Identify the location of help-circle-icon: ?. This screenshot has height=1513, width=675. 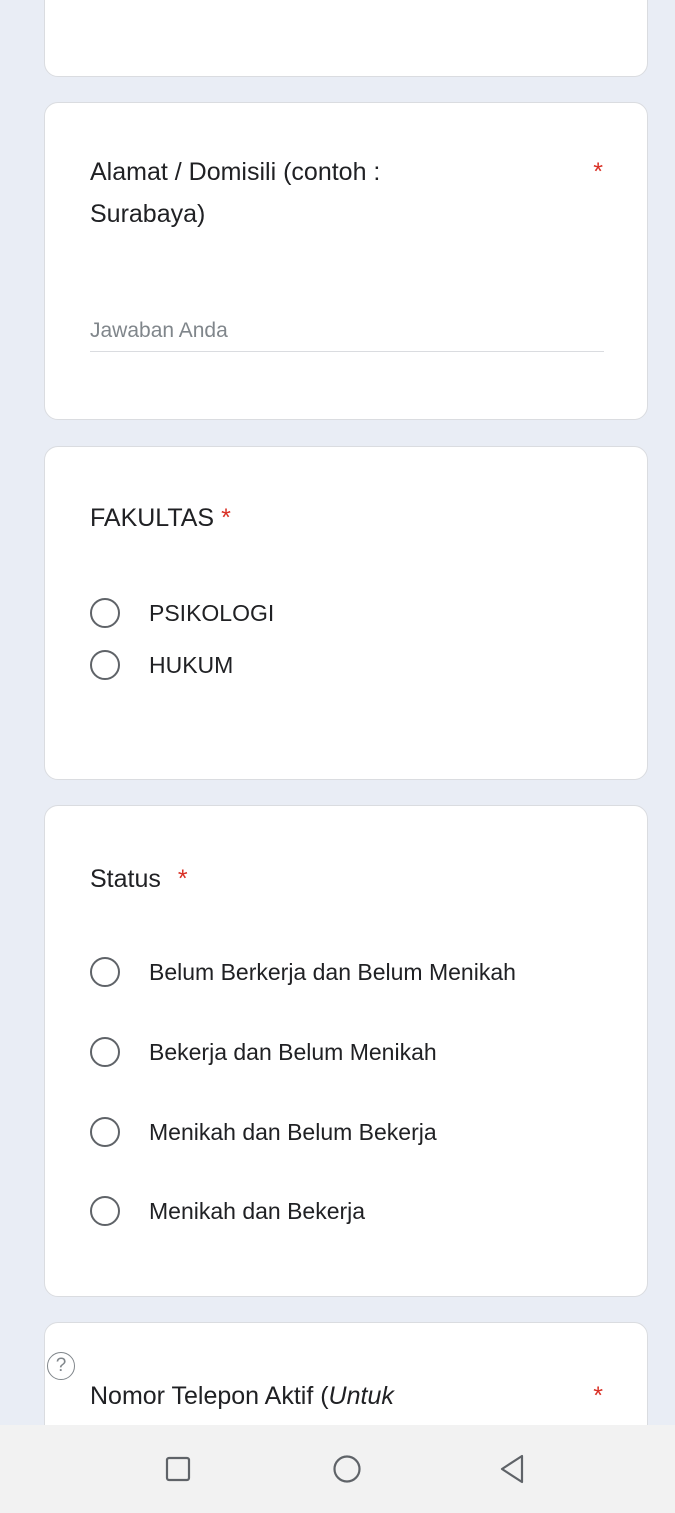
(61, 1366).